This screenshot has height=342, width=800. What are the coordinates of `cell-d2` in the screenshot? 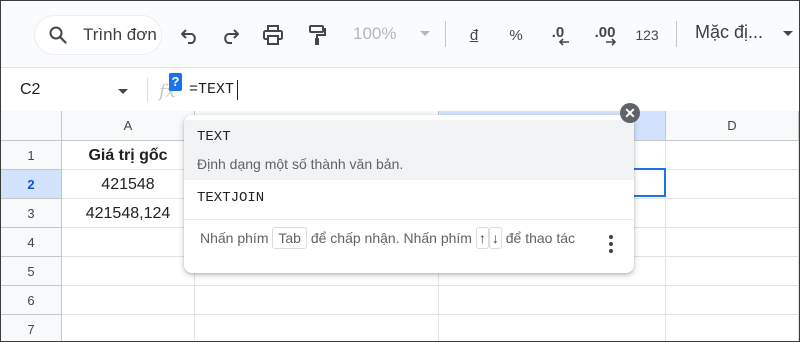 It's located at (732, 184).